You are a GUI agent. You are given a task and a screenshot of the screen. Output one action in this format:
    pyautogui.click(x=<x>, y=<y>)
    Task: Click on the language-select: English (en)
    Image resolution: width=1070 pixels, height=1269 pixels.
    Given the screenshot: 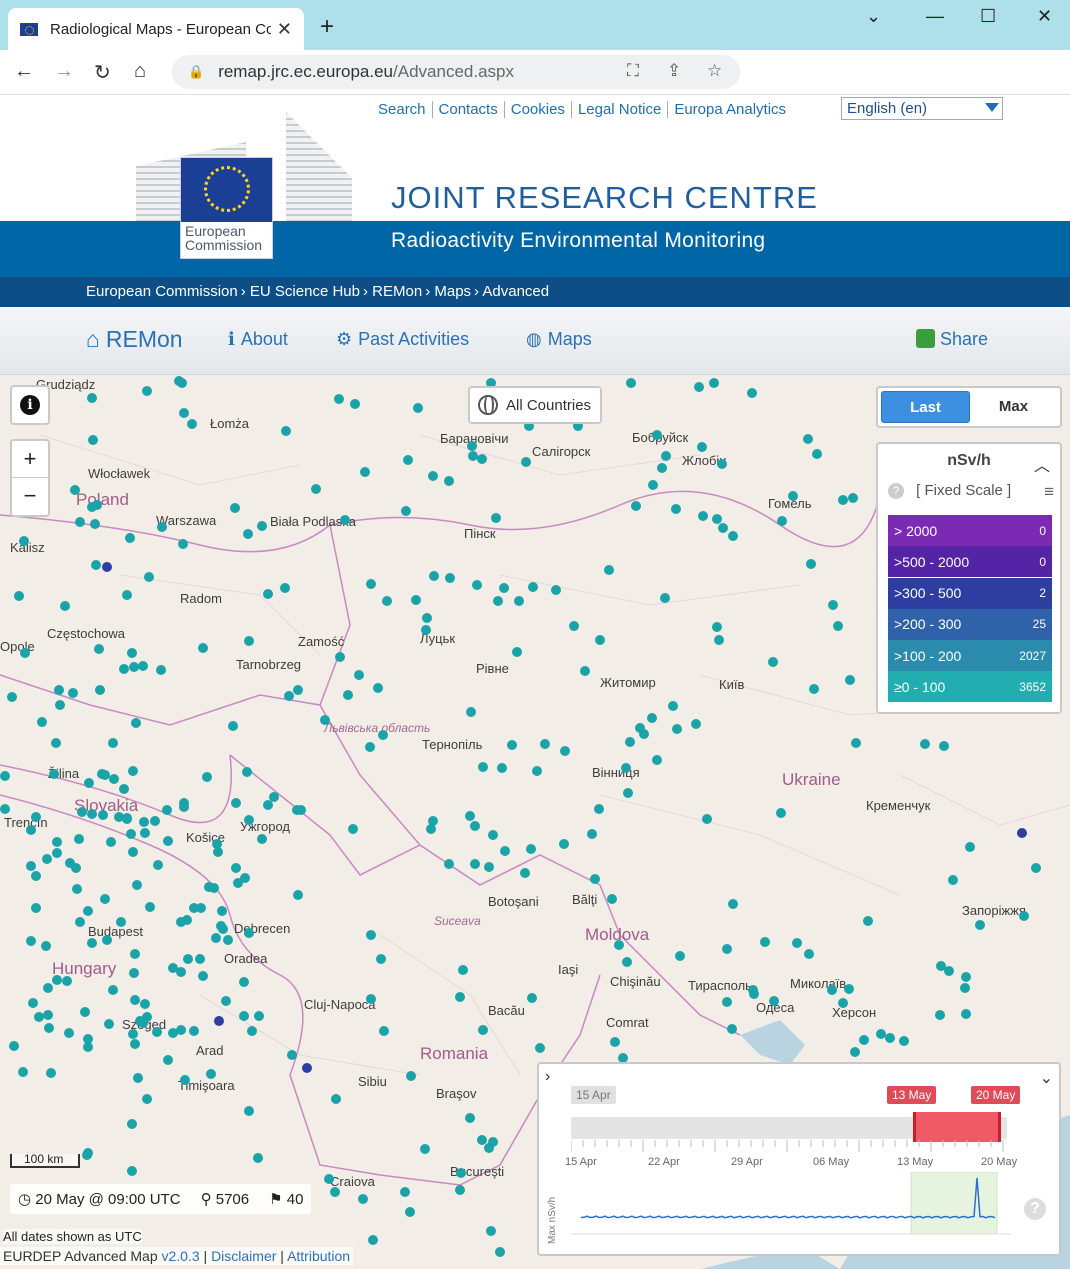 What is the action you would take?
    pyautogui.click(x=922, y=108)
    